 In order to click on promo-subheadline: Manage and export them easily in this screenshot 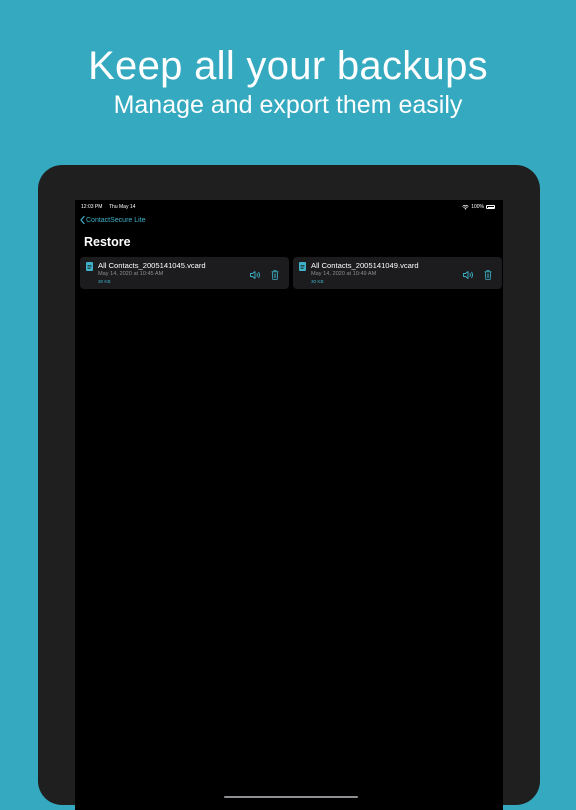, I will do `click(288, 105)`.